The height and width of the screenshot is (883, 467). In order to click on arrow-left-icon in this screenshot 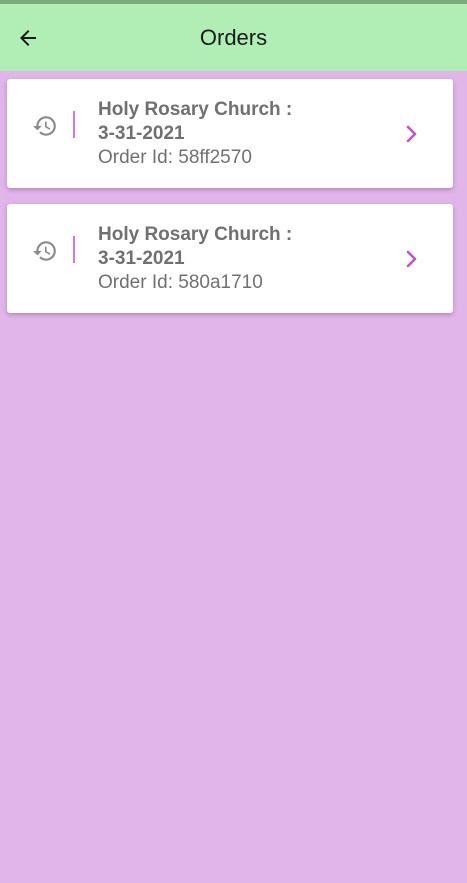, I will do `click(28, 38)`.